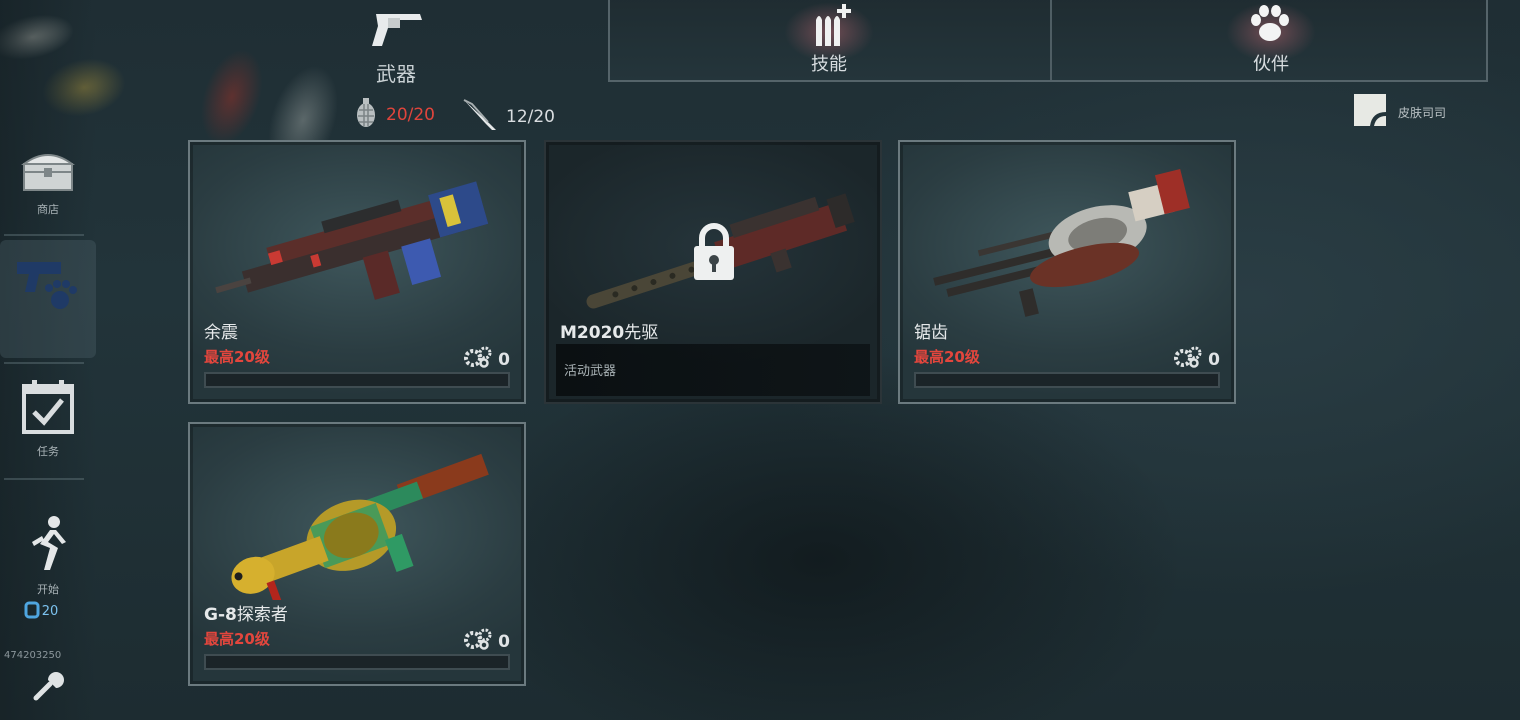 The width and height of the screenshot is (1520, 720). I want to click on weapon-name: M2020先驱, so click(609, 330).